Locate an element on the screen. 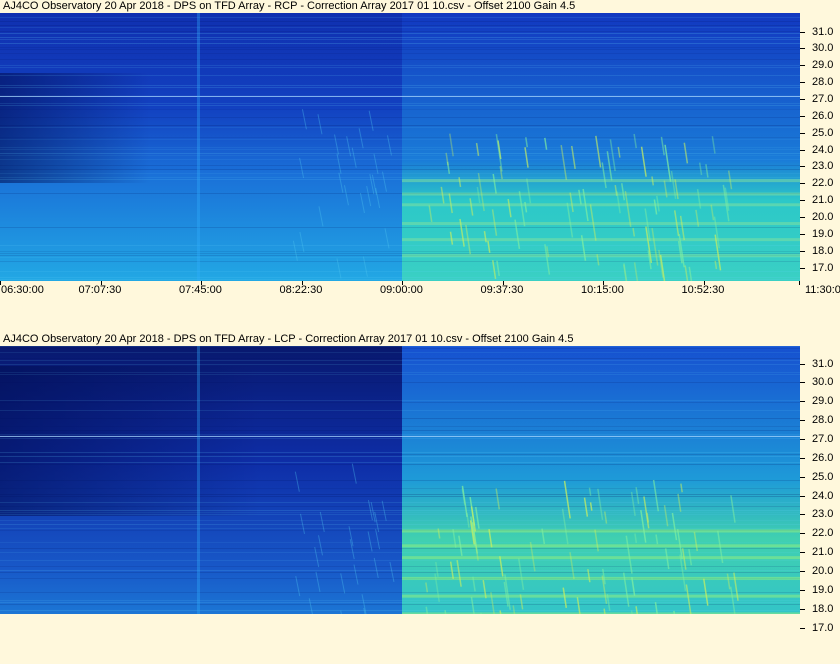  x-tick-label: 09:37:30 is located at coordinates (502, 290).